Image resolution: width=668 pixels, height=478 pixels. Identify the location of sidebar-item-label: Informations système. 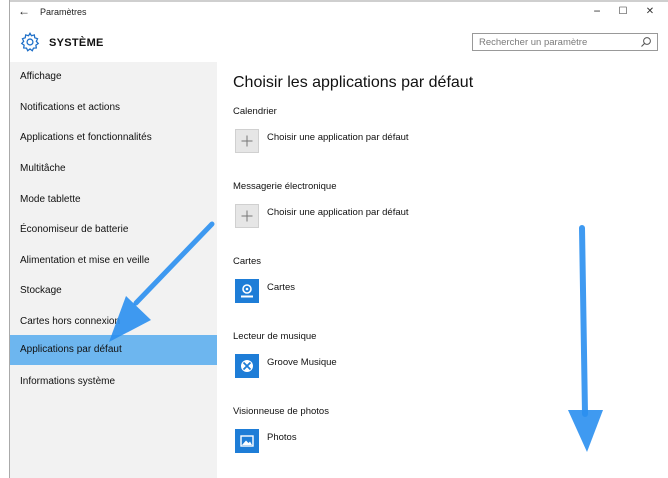
(68, 381).